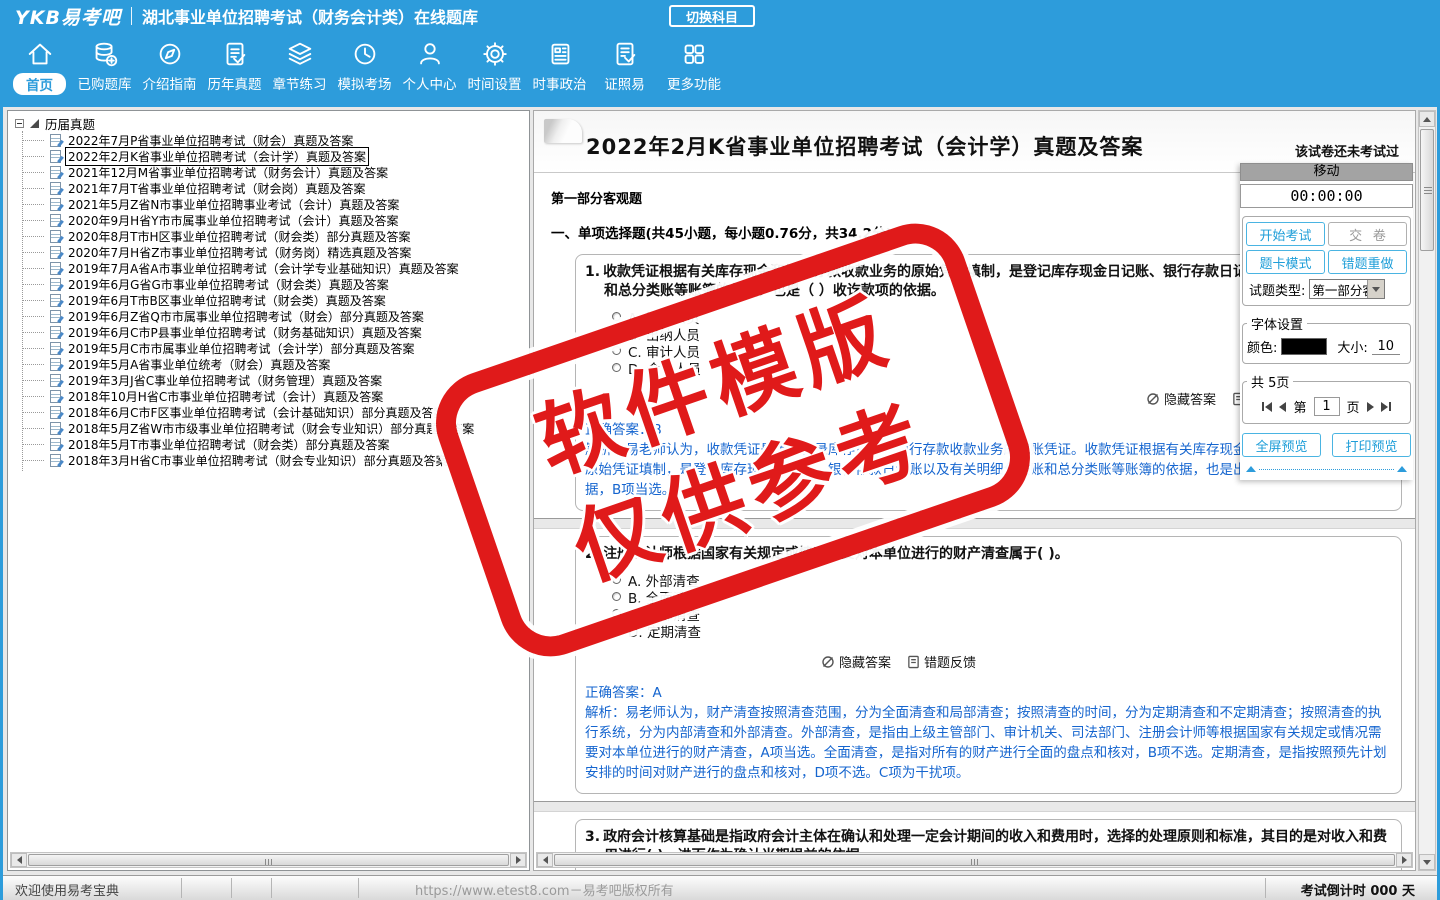 This screenshot has height=900, width=1440. What do you see at coordinates (1283, 406) in the screenshot?
I see `prev-page-button` at bounding box center [1283, 406].